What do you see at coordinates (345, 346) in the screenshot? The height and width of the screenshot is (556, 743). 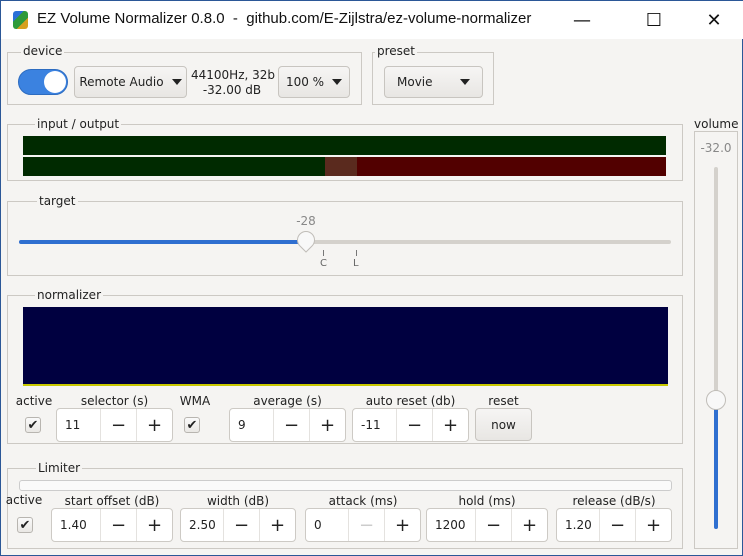 I see `normalizer-graph` at bounding box center [345, 346].